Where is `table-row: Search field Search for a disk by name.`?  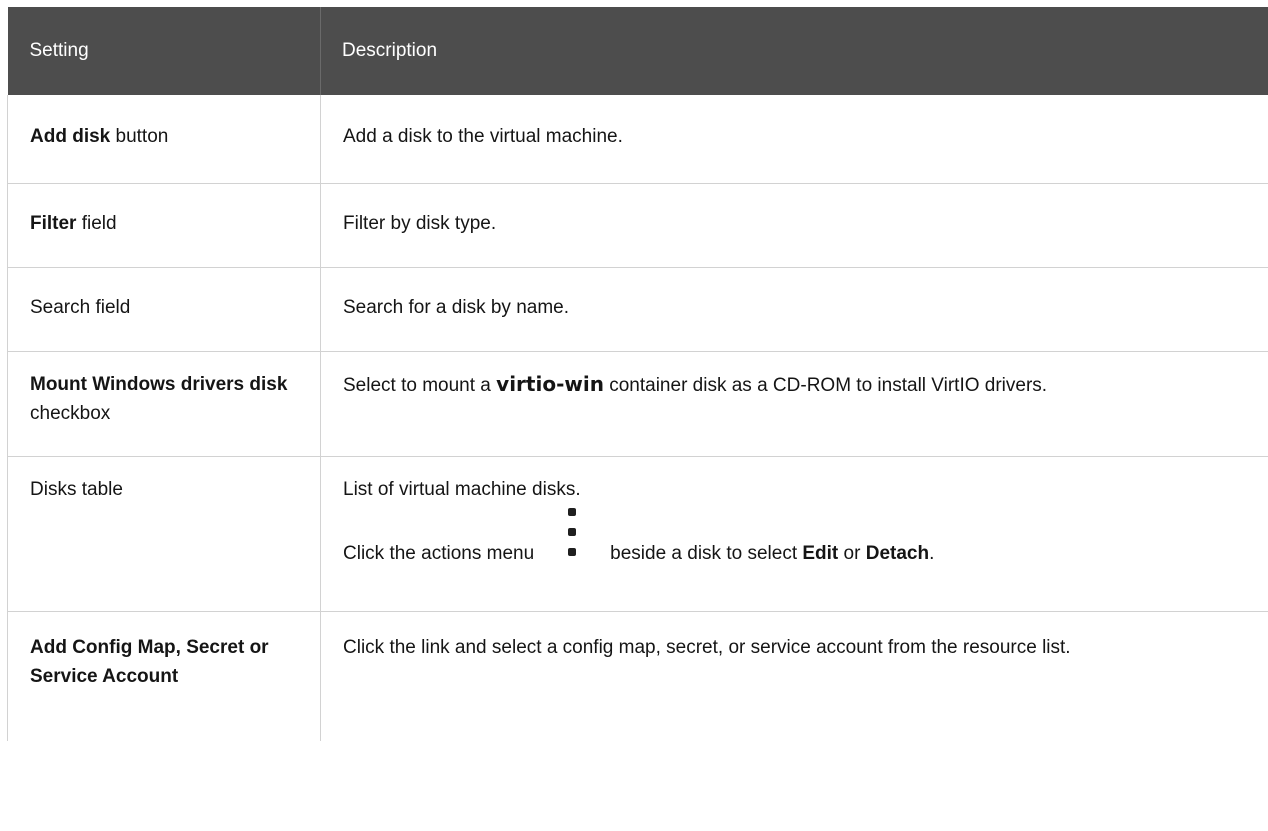
table-row: Search field Search for a disk by name. is located at coordinates (637, 308).